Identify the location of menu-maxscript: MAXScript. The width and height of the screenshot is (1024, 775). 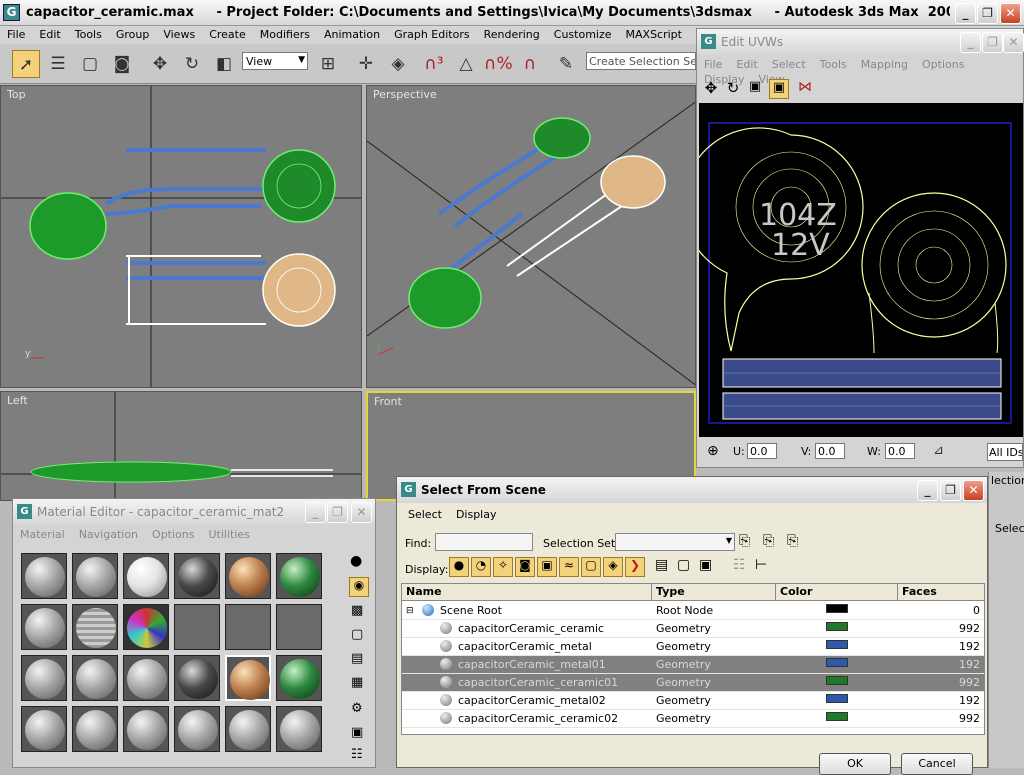
(654, 34).